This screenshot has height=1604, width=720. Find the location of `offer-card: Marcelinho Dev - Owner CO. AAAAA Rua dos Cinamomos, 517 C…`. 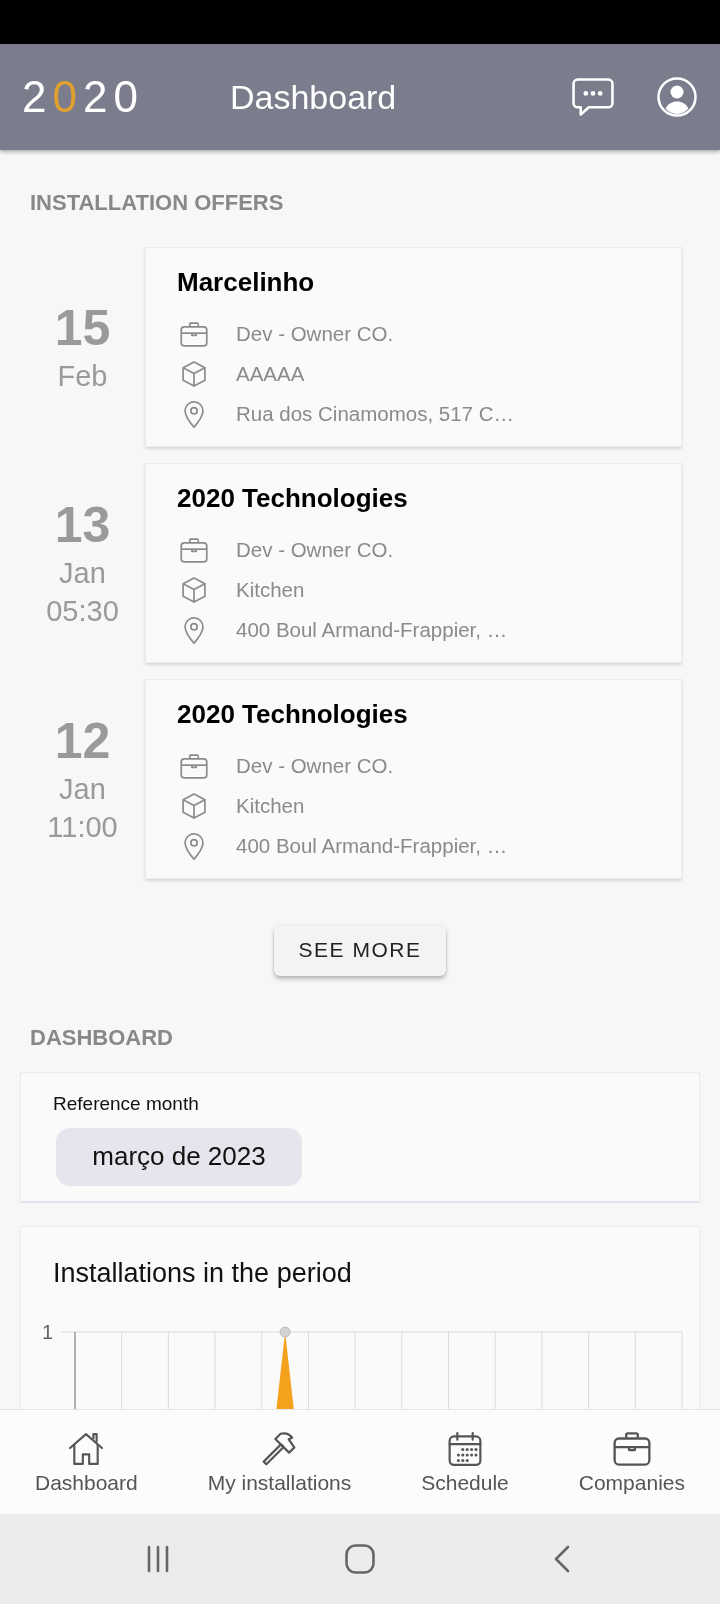

offer-card: Marcelinho Dev - Owner CO. AAAAA Rua dos Cinamomos, 517 C… is located at coordinates (413, 347).